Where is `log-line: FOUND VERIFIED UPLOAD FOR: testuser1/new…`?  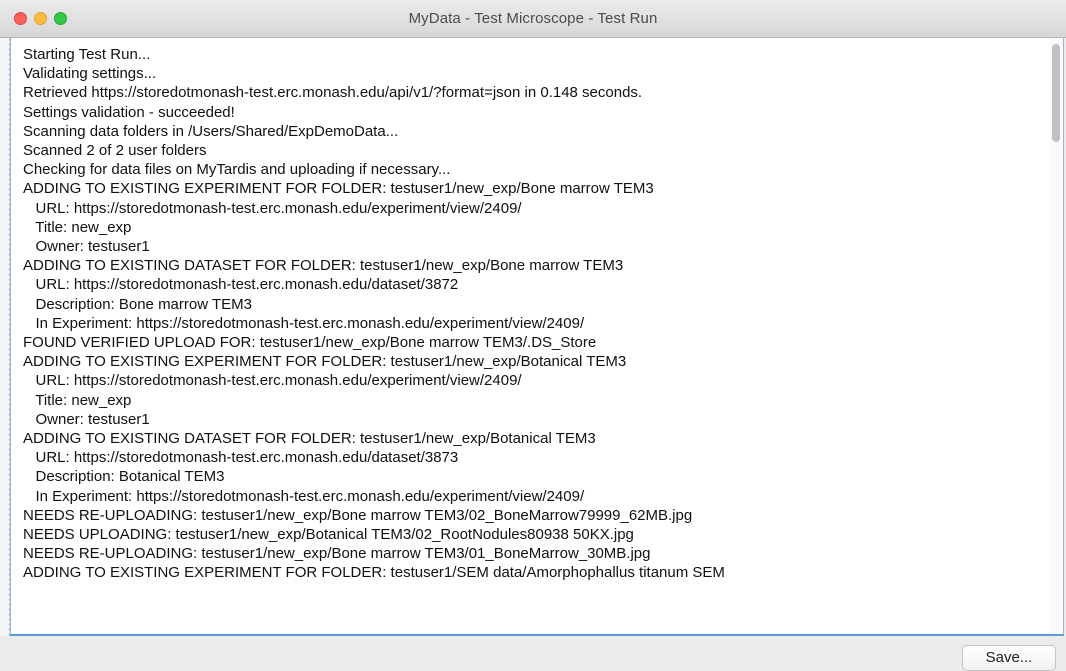
log-line: FOUND VERIFIED UPLOAD FOR: testuser1/new… is located at coordinates (310, 343).